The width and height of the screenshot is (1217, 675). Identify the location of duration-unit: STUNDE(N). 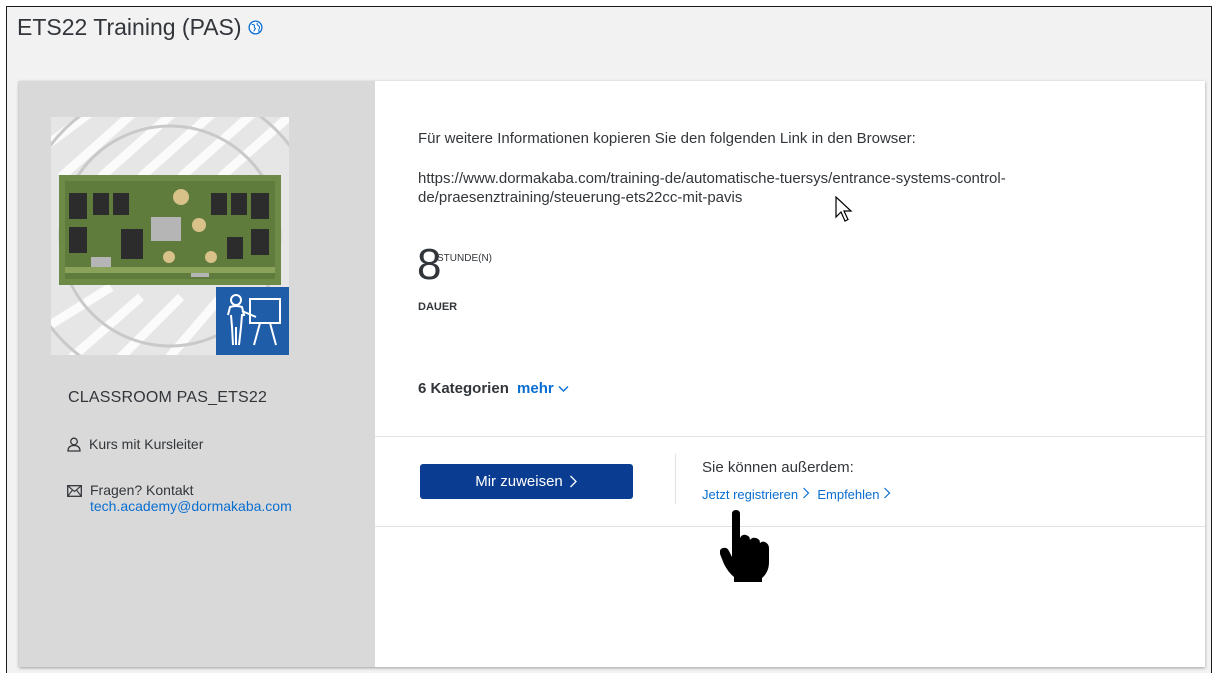
(464, 258).